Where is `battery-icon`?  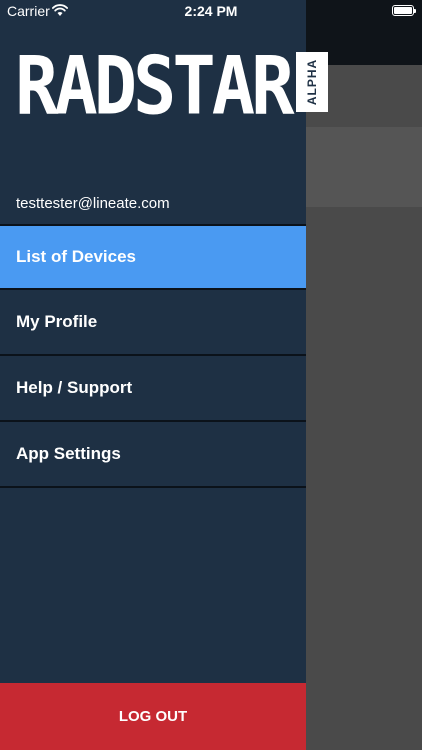 battery-icon is located at coordinates (404, 10).